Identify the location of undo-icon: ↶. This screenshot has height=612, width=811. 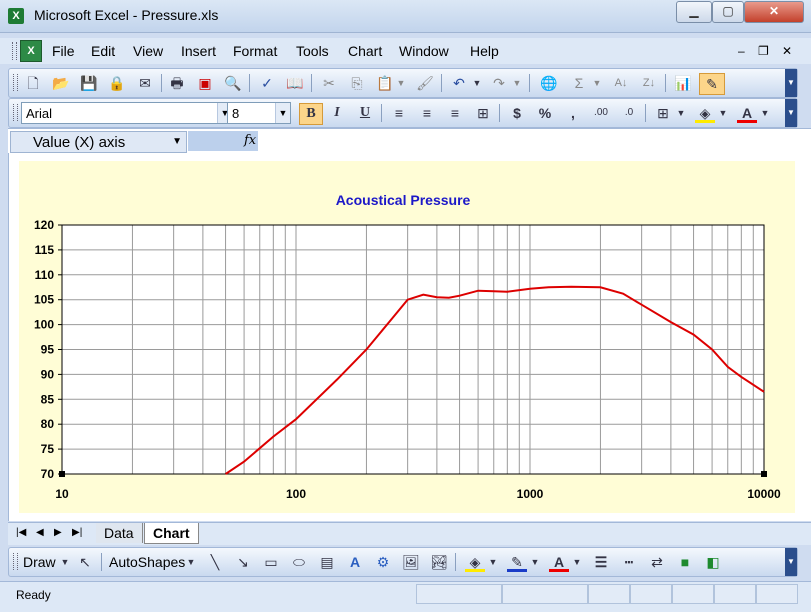
(459, 83).